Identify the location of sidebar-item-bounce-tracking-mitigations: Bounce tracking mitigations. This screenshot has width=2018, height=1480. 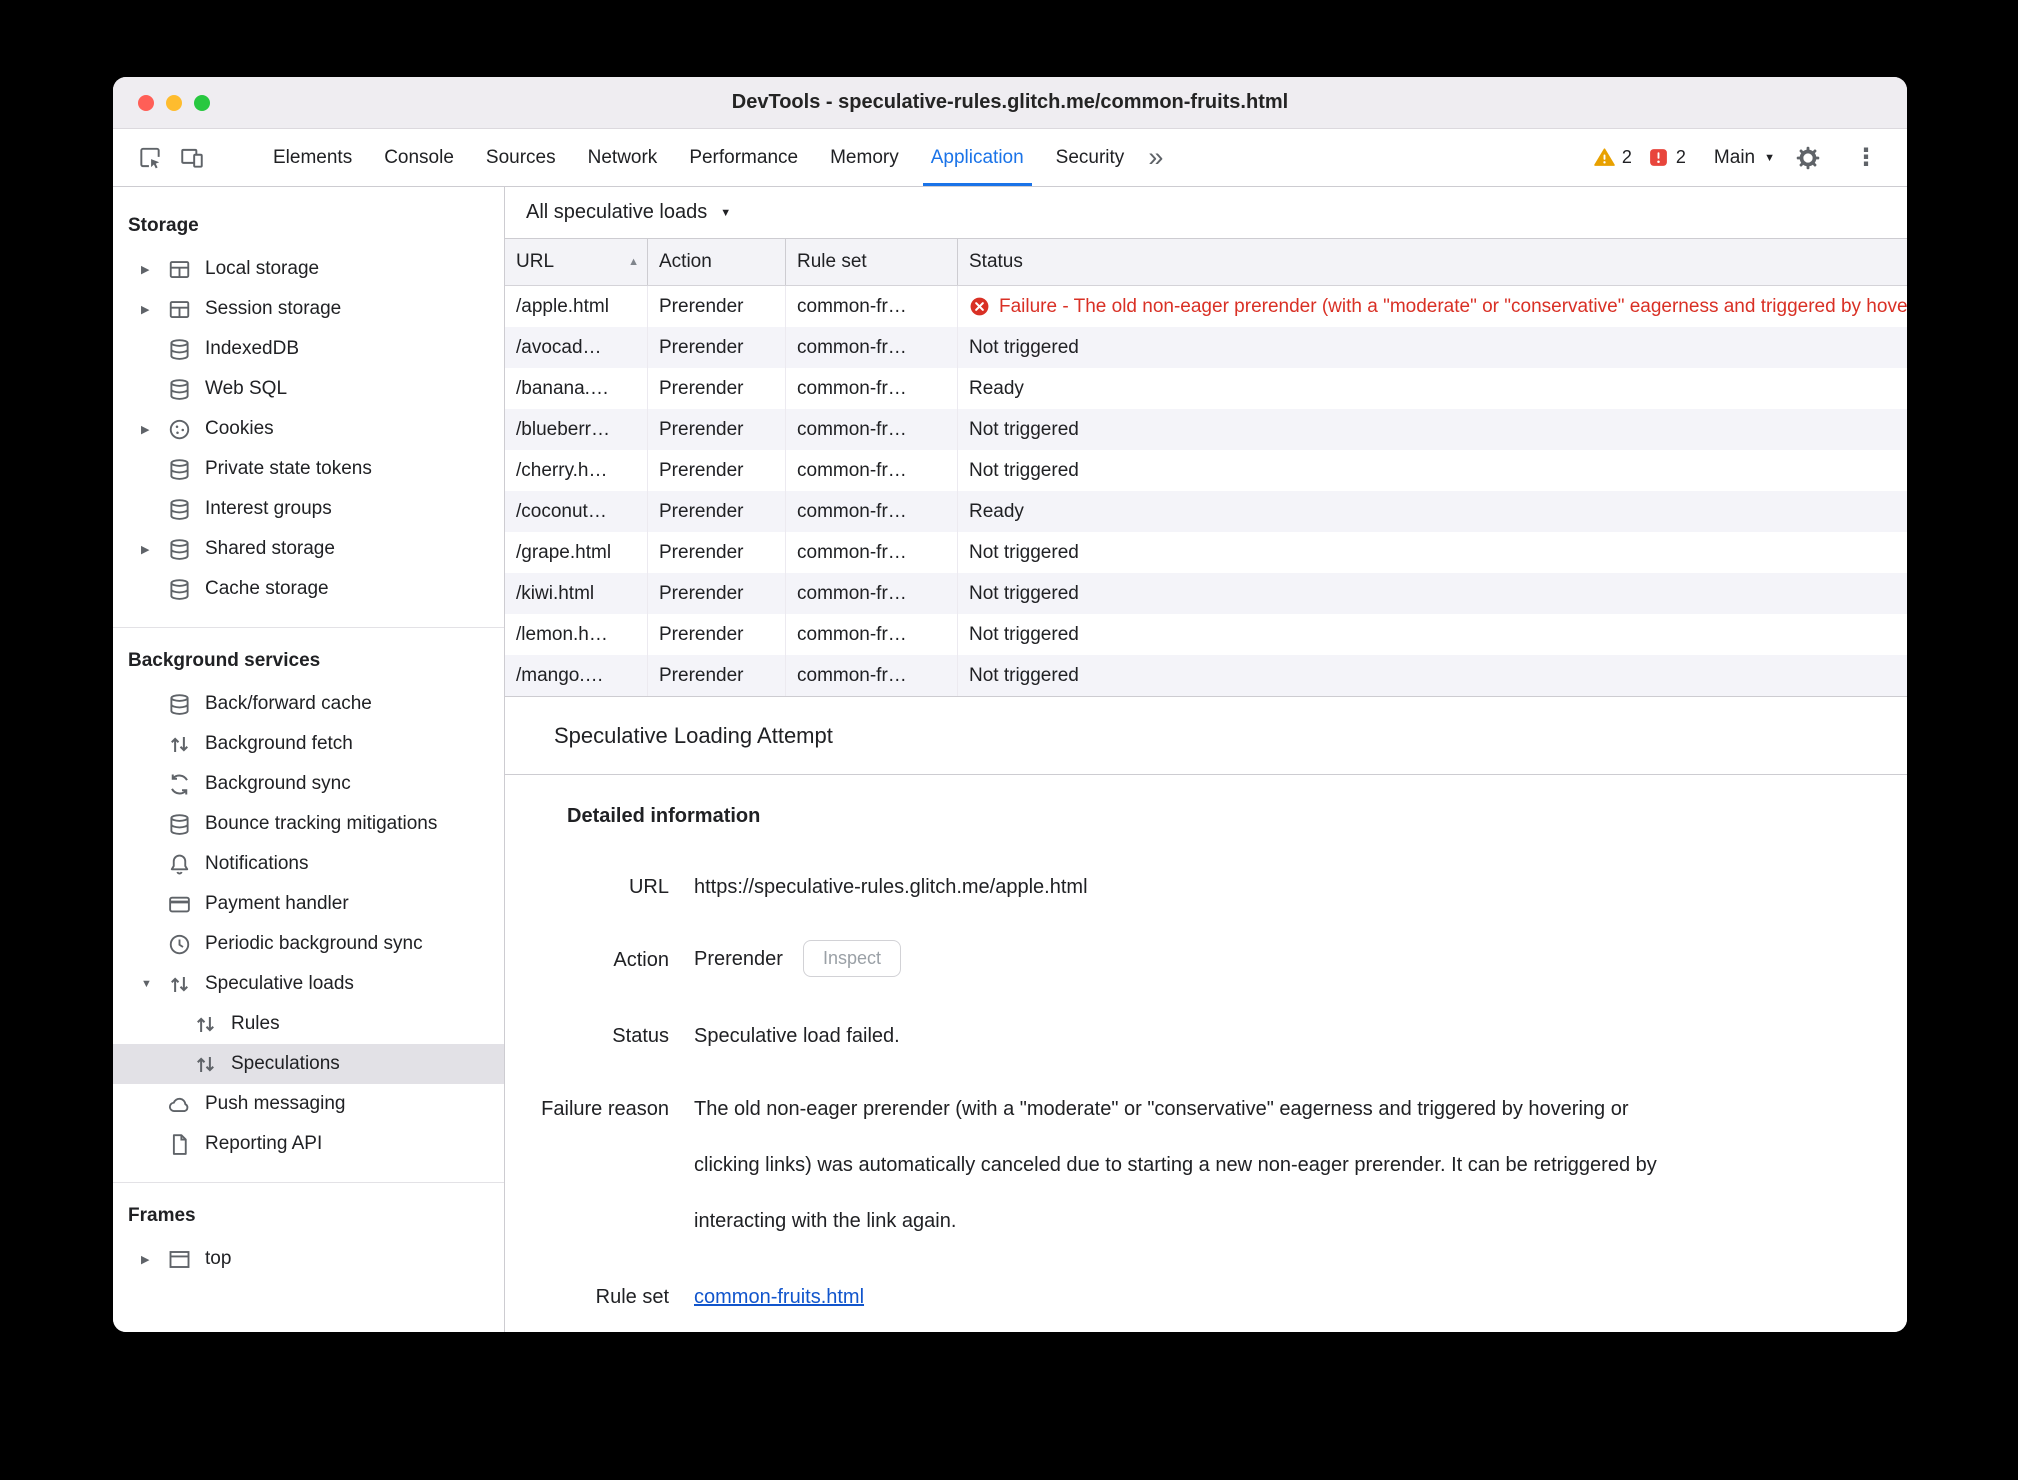
(308, 824).